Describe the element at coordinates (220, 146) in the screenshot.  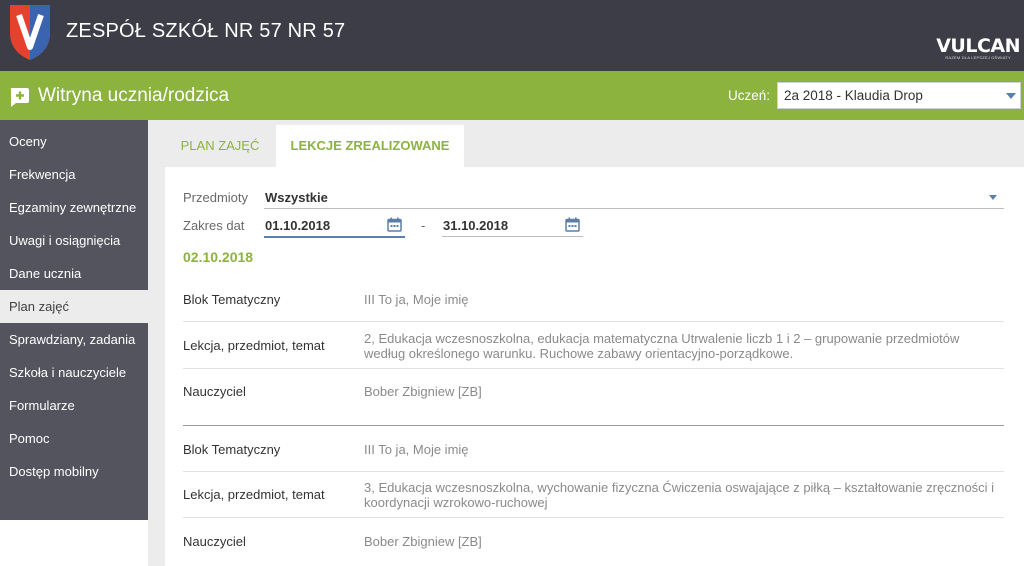
I see `tab-plan-zajec: PLAN ZAJĘĆ` at that location.